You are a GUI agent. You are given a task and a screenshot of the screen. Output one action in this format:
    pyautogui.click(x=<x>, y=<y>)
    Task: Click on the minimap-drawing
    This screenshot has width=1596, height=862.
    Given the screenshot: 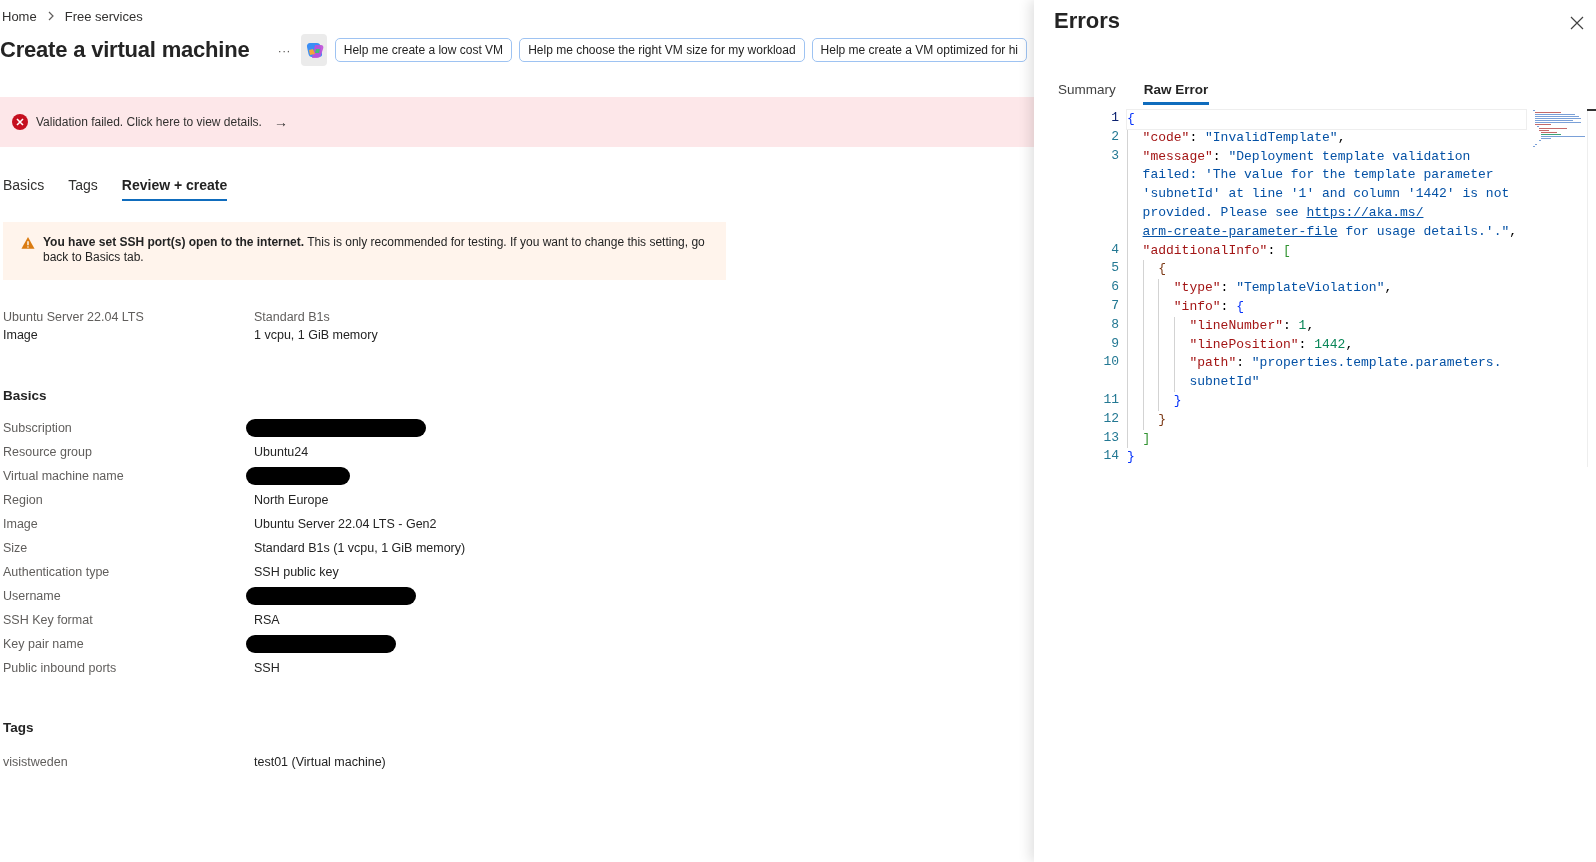 What is the action you would take?
    pyautogui.click(x=1559, y=128)
    